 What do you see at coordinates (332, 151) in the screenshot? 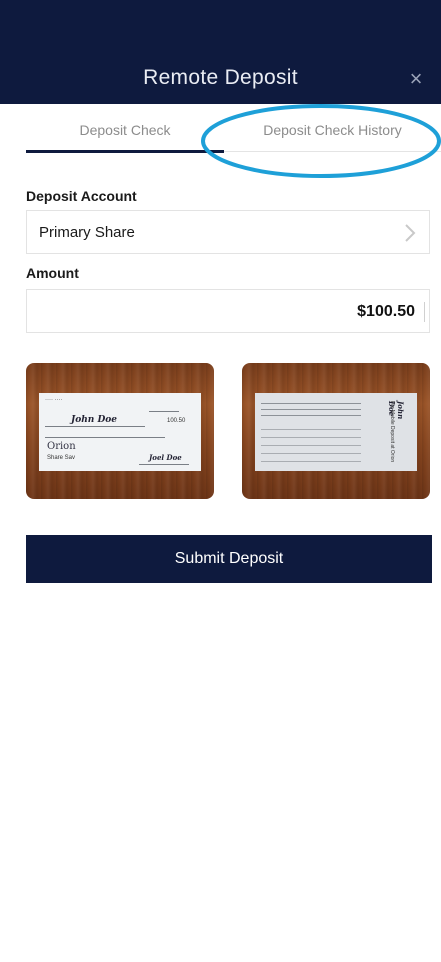
I see `tab-divider` at bounding box center [332, 151].